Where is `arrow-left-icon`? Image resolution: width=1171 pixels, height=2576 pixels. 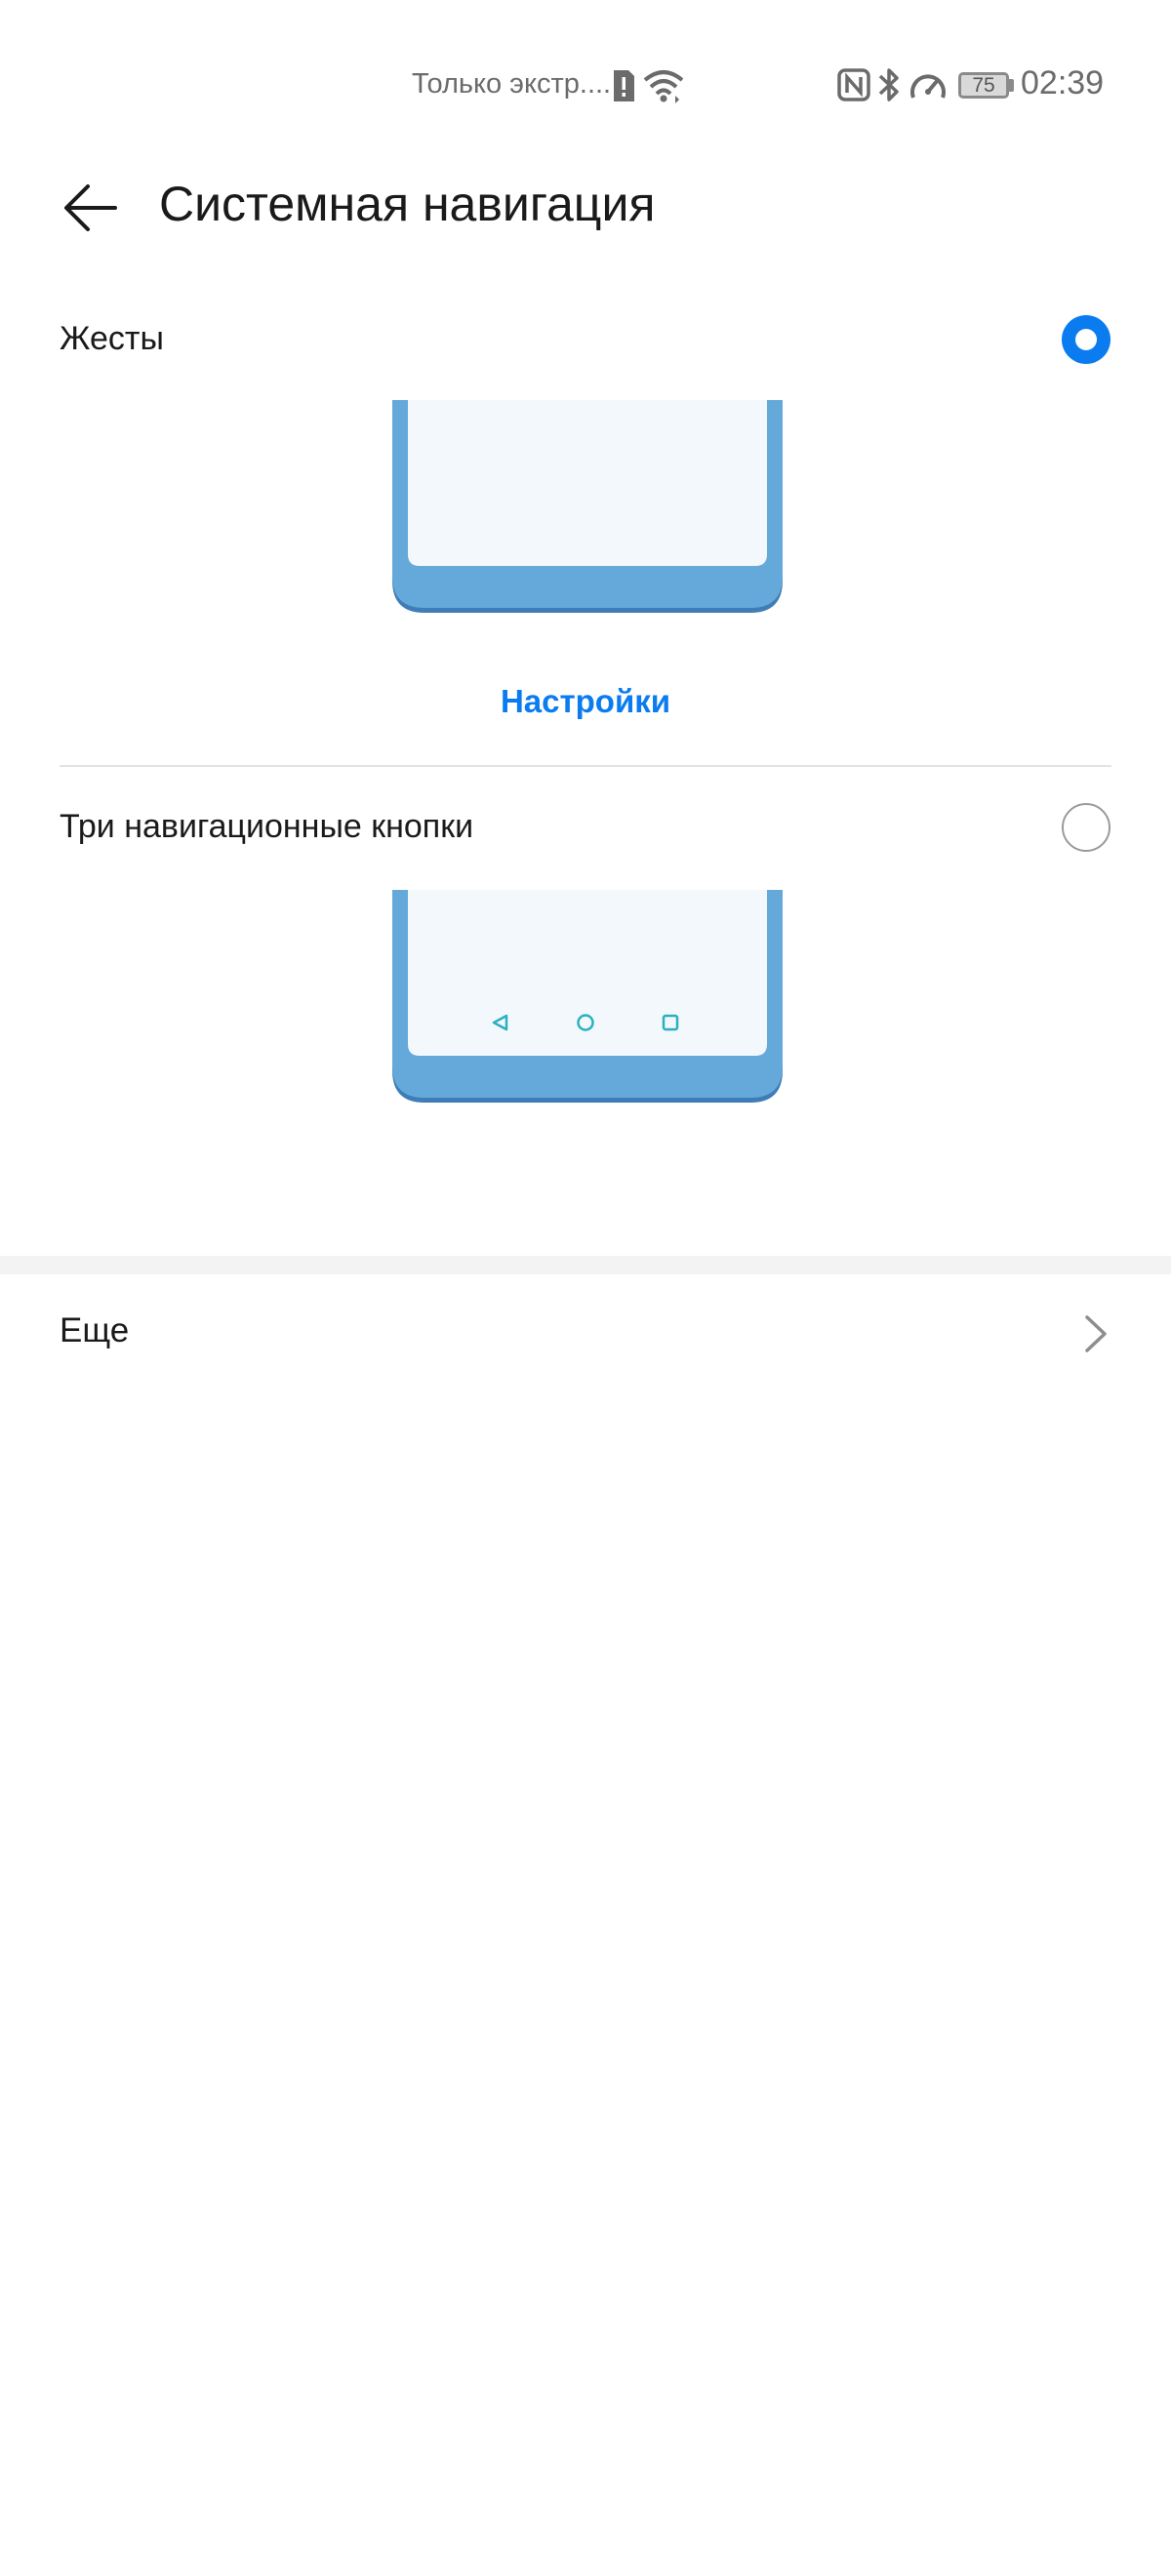
arrow-left-icon is located at coordinates (90, 207).